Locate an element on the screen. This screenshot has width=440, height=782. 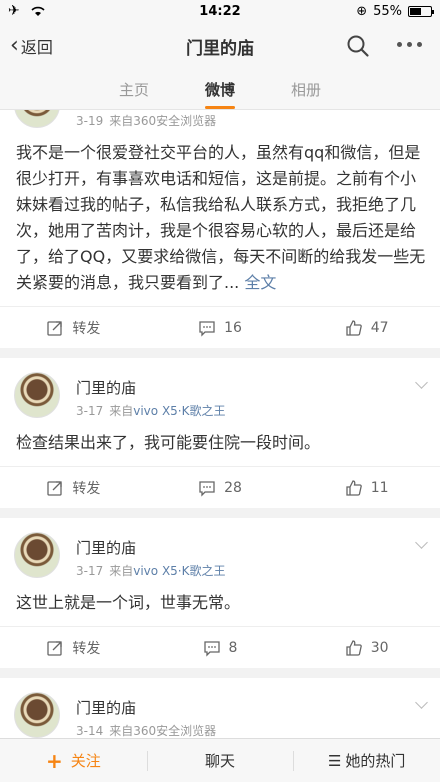
bottom-bar: + 关注 聊天 ☰ 她的热门 is located at coordinates (220, 760).